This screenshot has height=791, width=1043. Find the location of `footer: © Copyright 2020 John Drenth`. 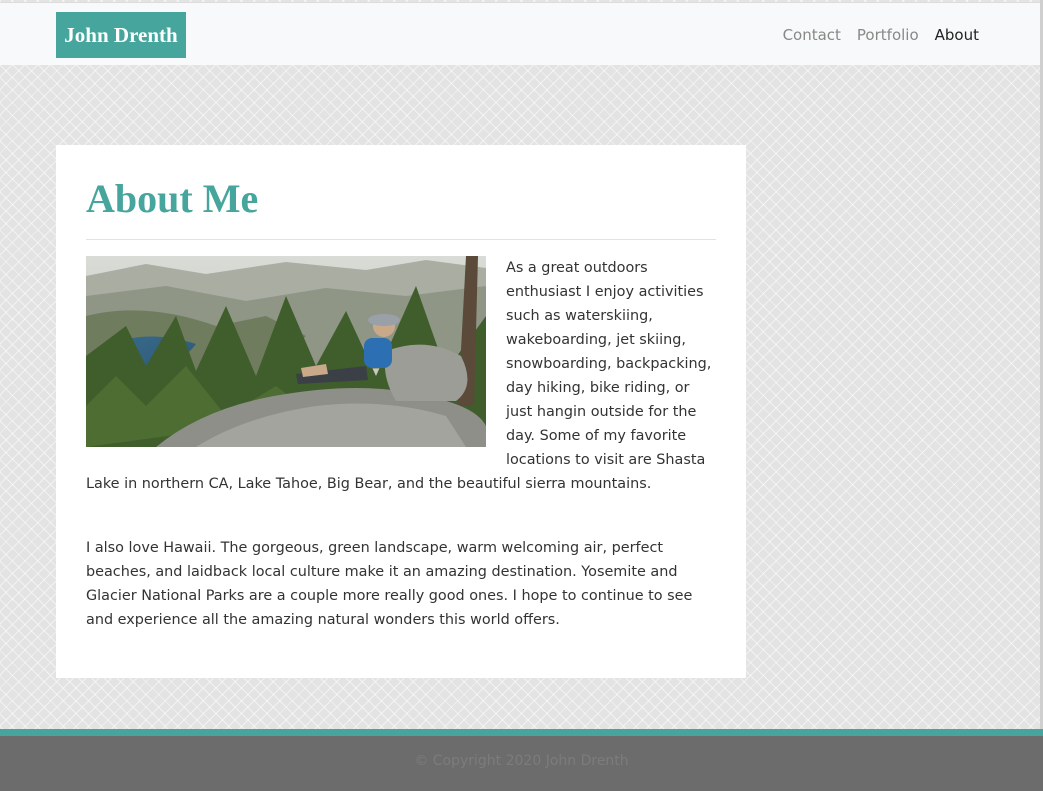

footer: © Copyright 2020 John Drenth is located at coordinates (521, 760).